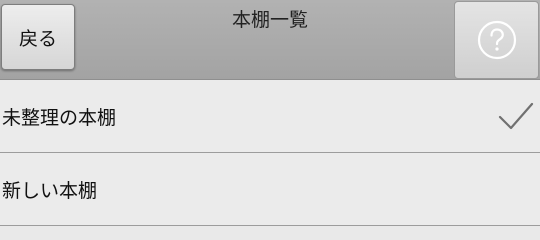 The image size is (540, 240). I want to click on bookshelf-label: 新しい本棚, so click(50, 190).